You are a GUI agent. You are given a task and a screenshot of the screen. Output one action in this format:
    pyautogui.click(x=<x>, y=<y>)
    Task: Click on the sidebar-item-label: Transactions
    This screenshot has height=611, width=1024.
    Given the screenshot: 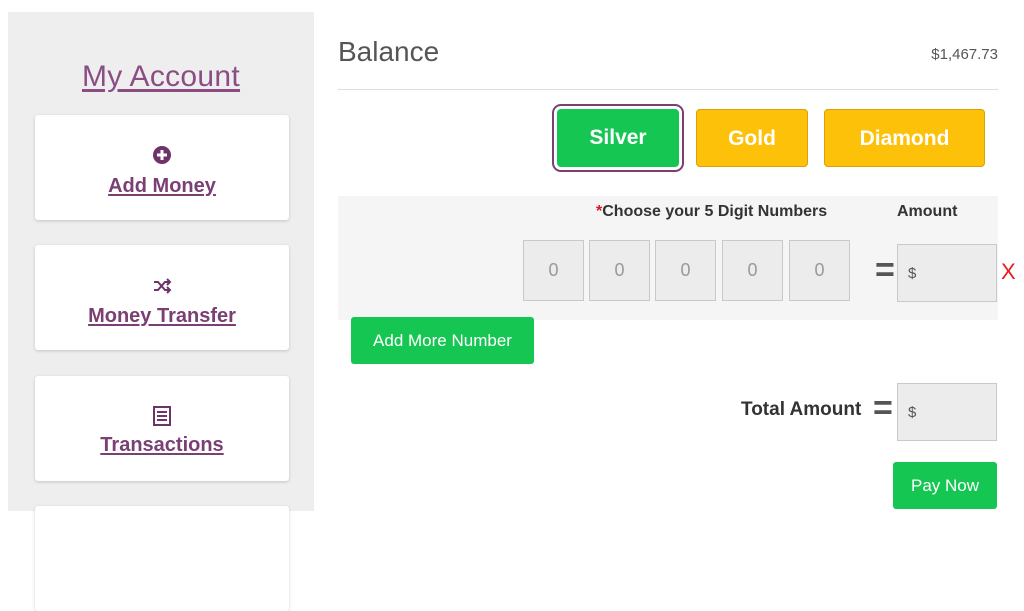 What is the action you would take?
    pyautogui.click(x=162, y=445)
    